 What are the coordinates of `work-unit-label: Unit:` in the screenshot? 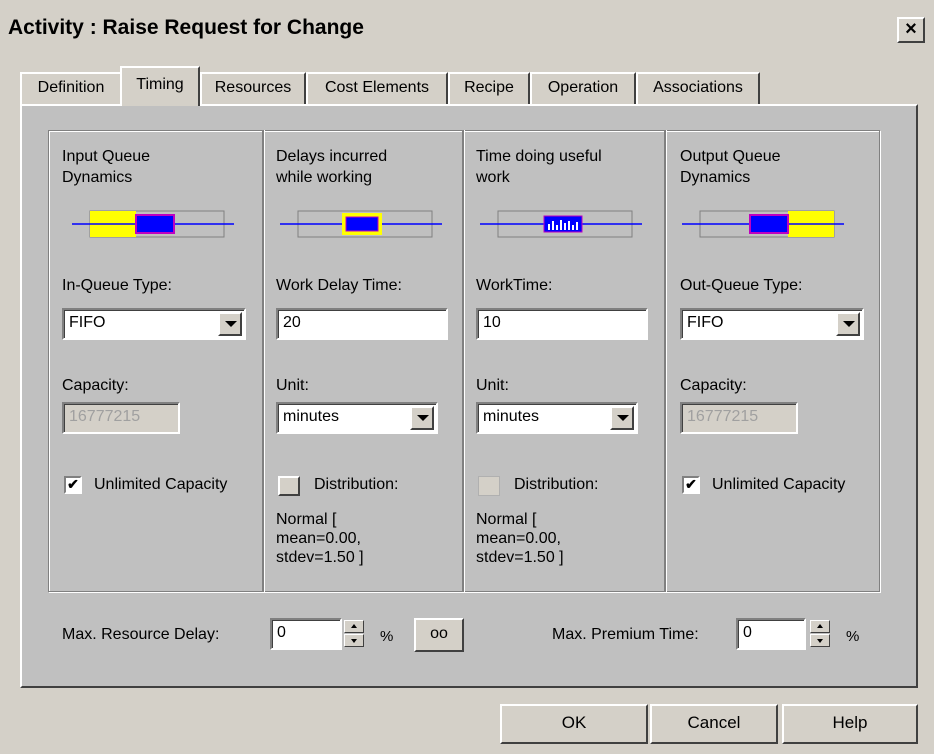 It's located at (492, 385).